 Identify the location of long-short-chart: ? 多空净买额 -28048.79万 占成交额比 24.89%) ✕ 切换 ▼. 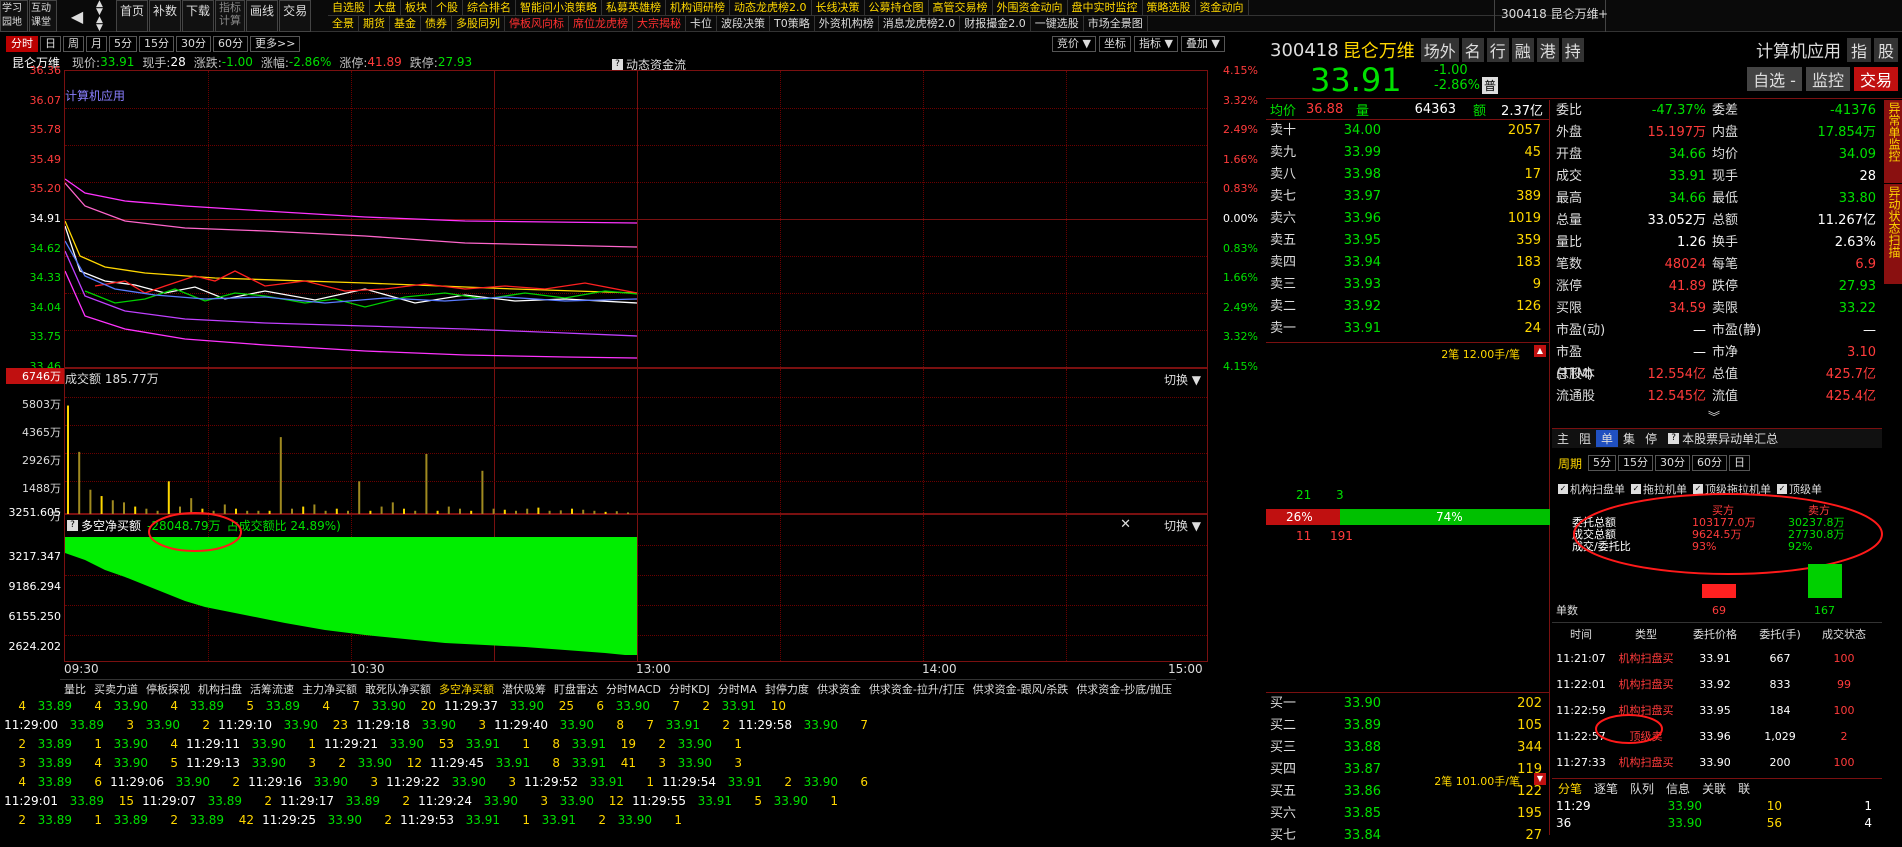
(636, 587).